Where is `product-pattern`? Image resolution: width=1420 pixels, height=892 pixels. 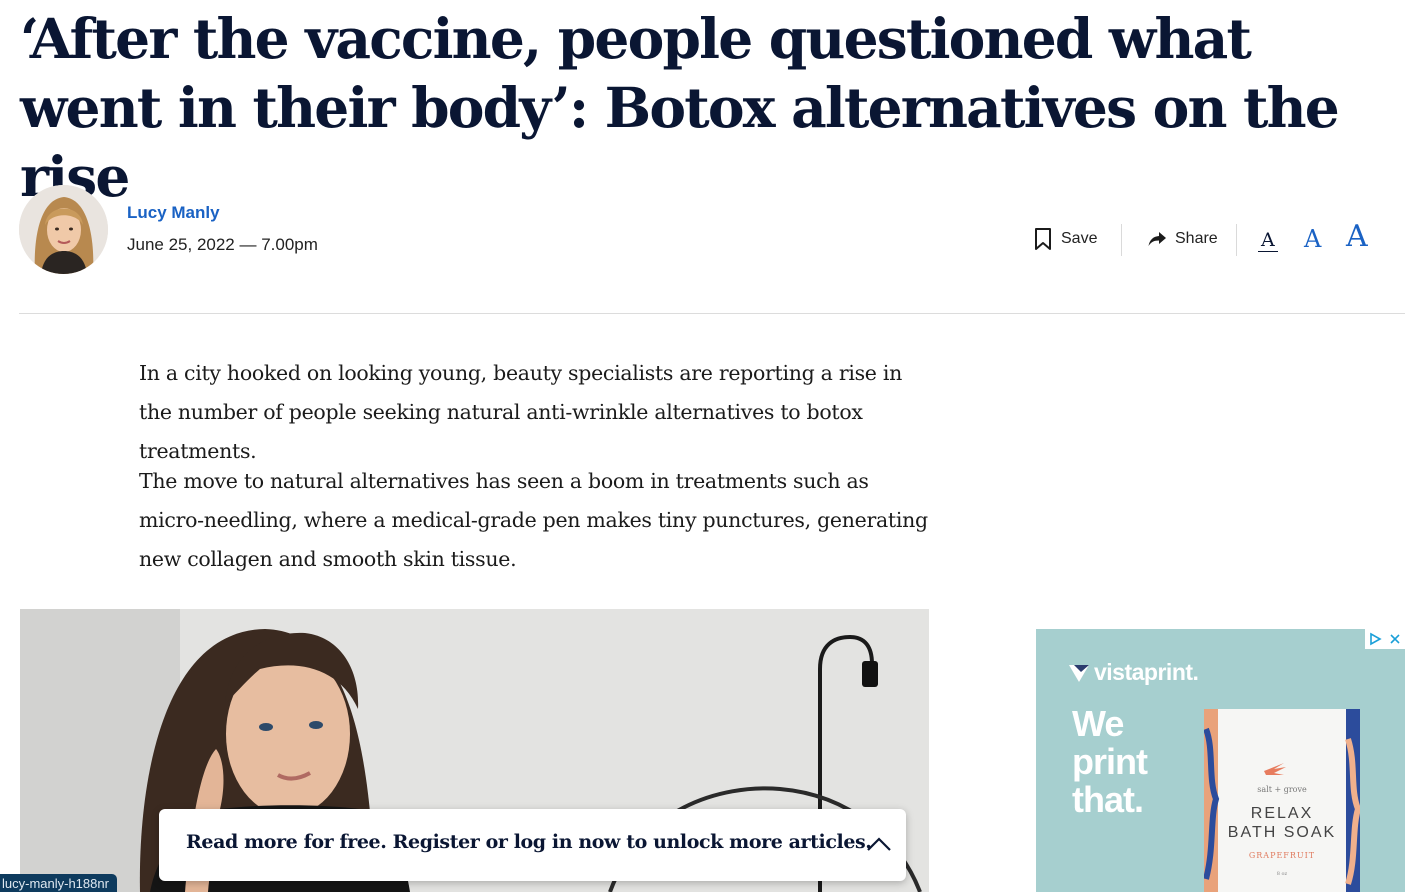
product-pattern is located at coordinates (1282, 800).